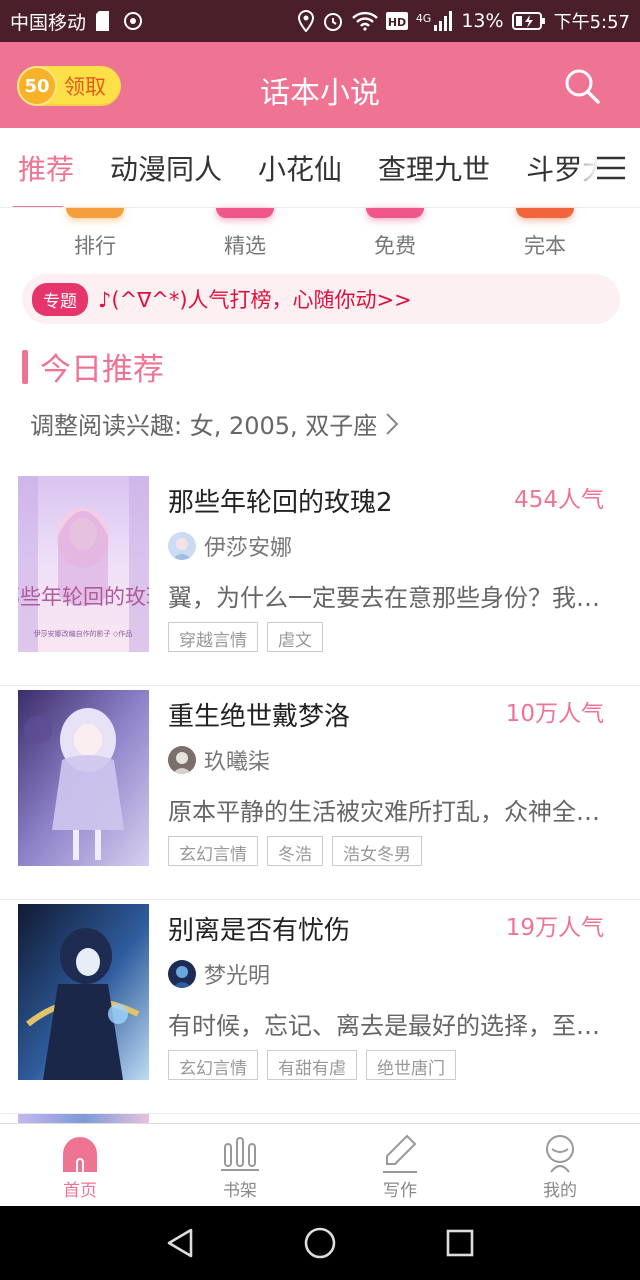 Image resolution: width=640 pixels, height=1280 pixels. Describe the element at coordinates (364, 21) in the screenshot. I see `wifi-icon` at that location.